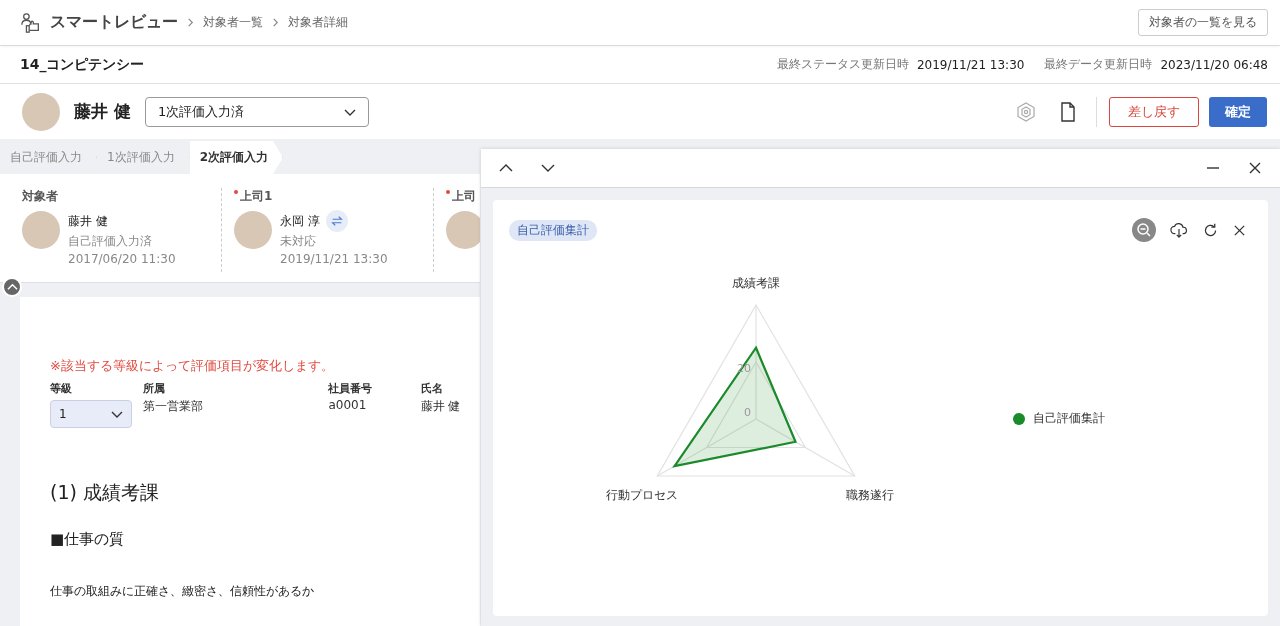  Describe the element at coordinates (1069, 418) in the screenshot. I see `legend-label: 自己評価集計` at that location.